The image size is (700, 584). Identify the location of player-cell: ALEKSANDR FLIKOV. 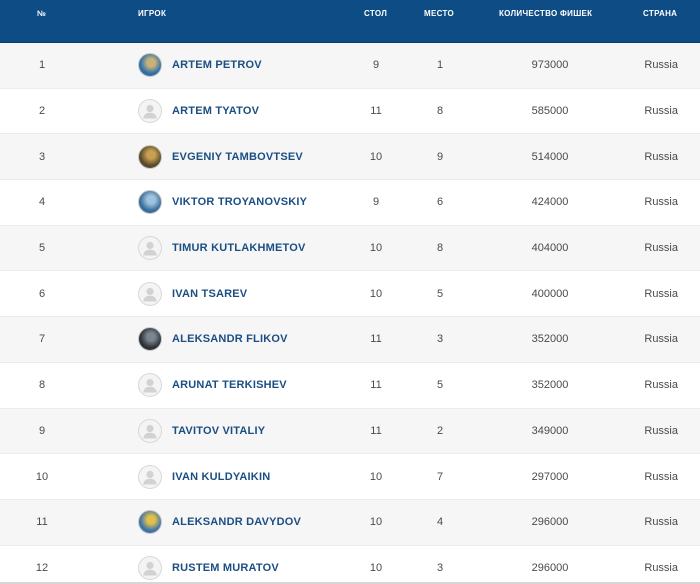
(213, 339).